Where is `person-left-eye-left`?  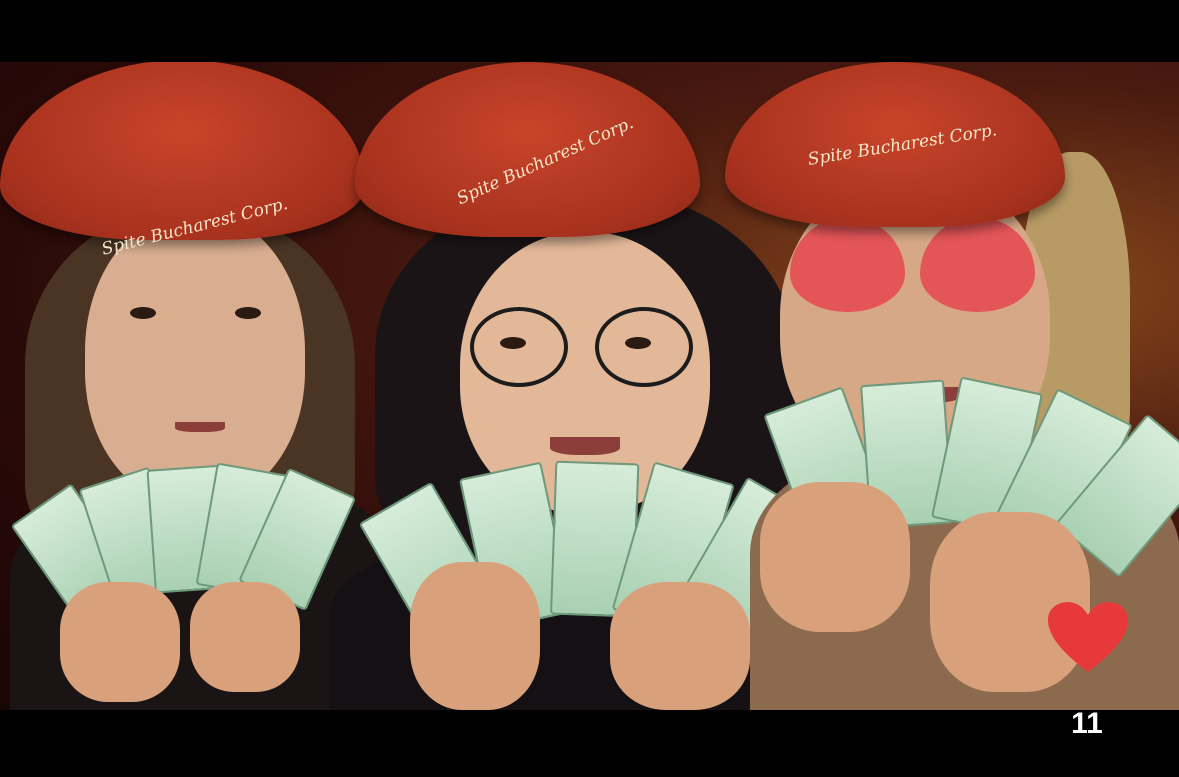
person-left-eye-left is located at coordinates (143, 313).